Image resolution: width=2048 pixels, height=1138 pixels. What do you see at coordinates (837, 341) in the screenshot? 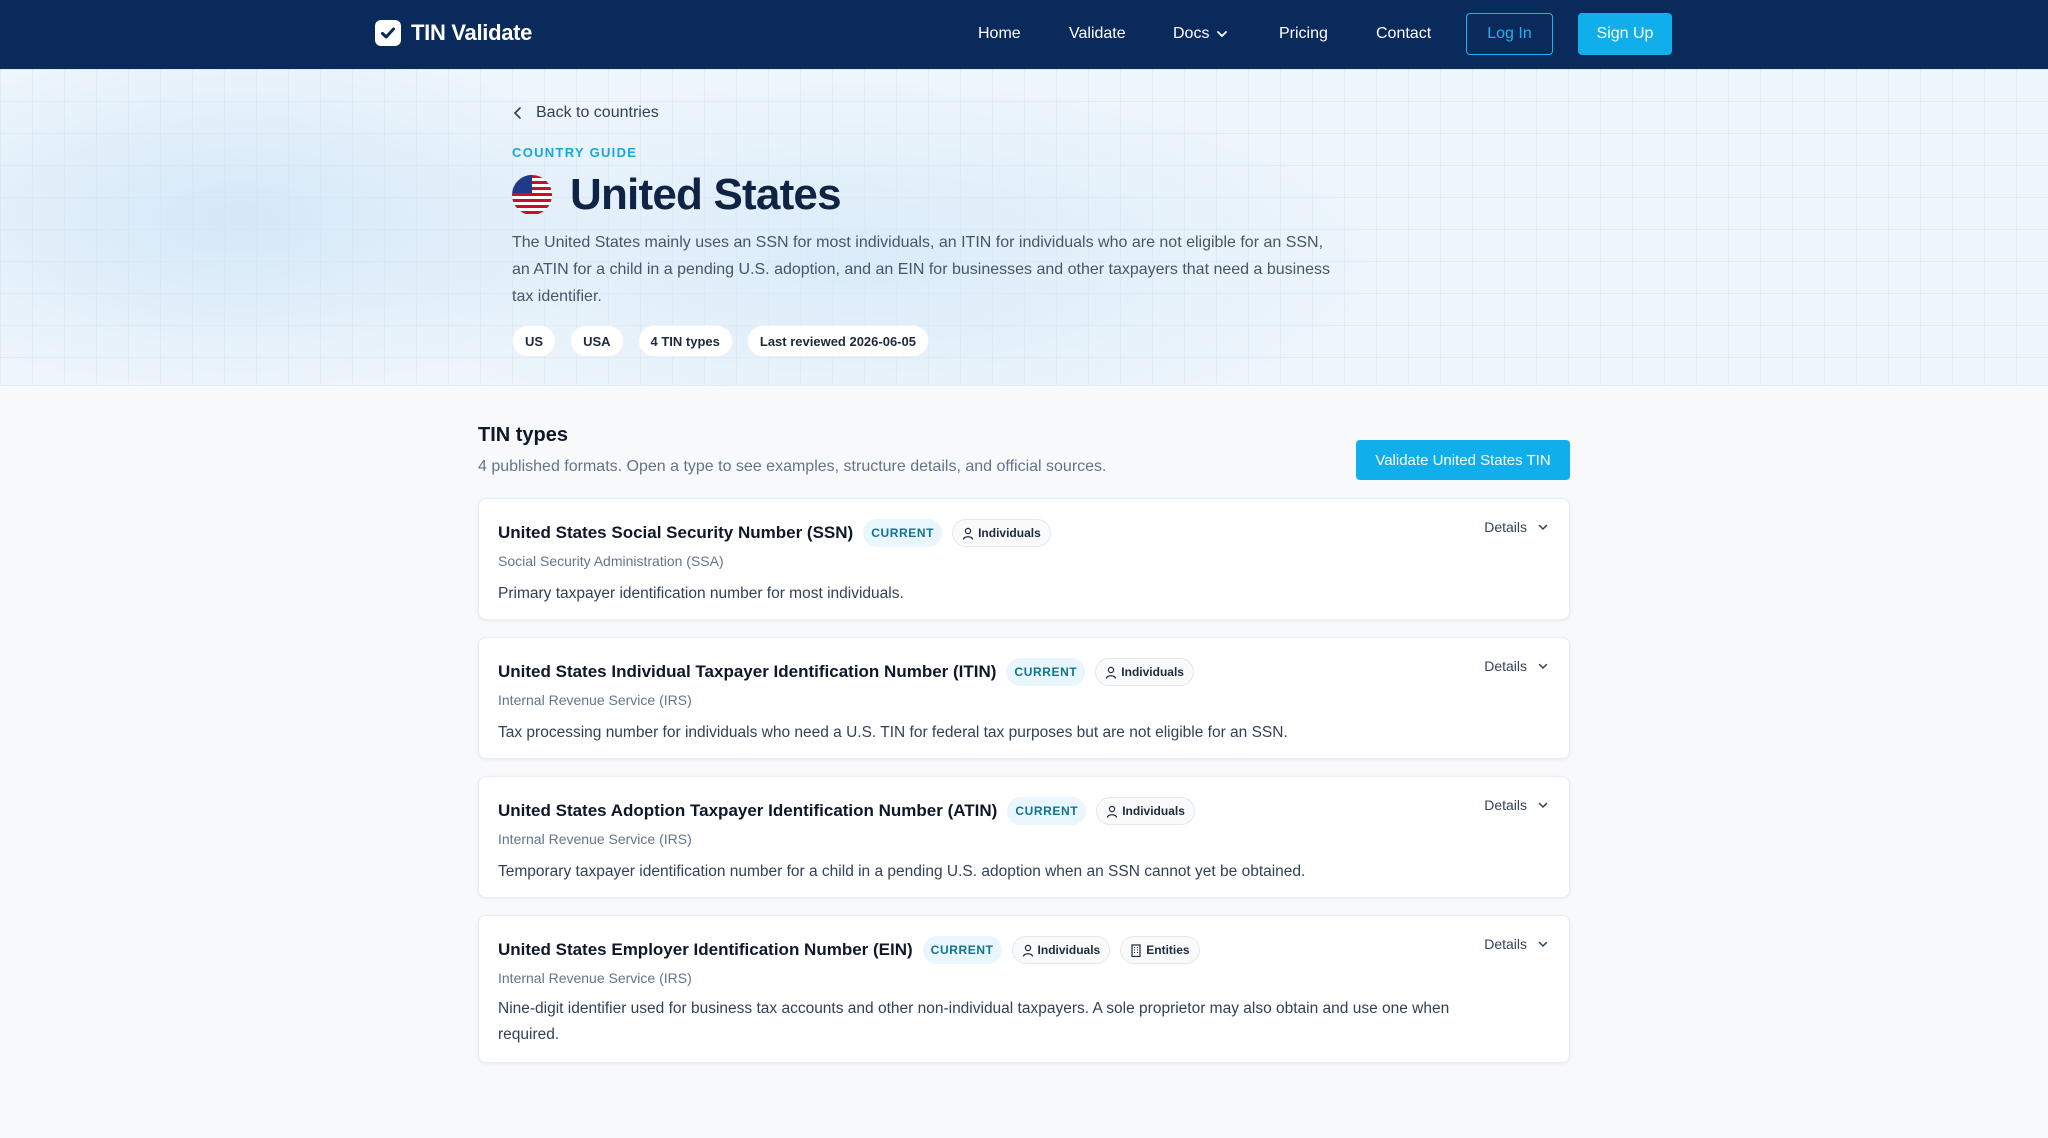
I see `chip-last-reviewed: Last reviewed 2026-06-05` at bounding box center [837, 341].